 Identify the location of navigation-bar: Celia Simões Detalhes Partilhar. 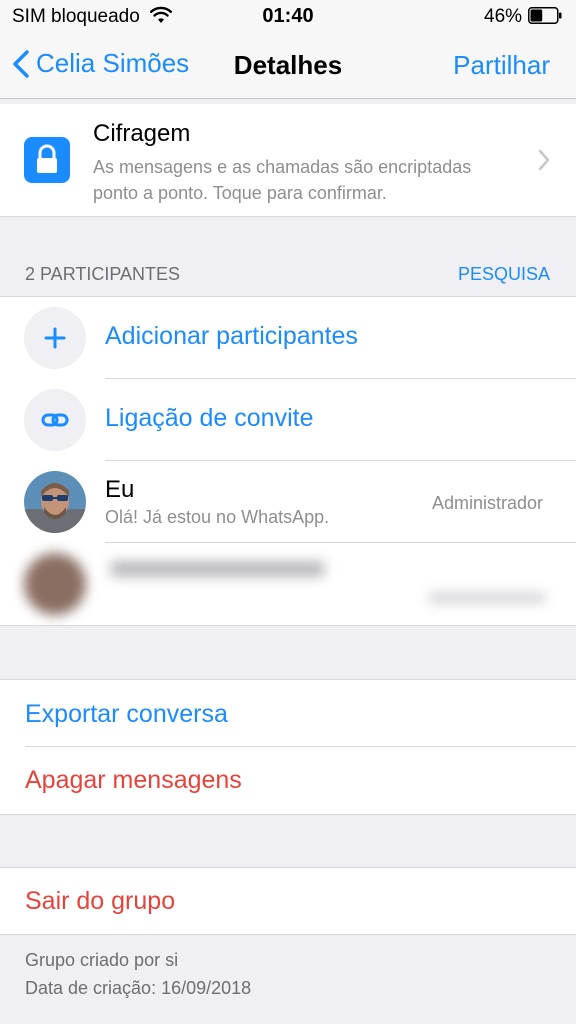
(288, 65).